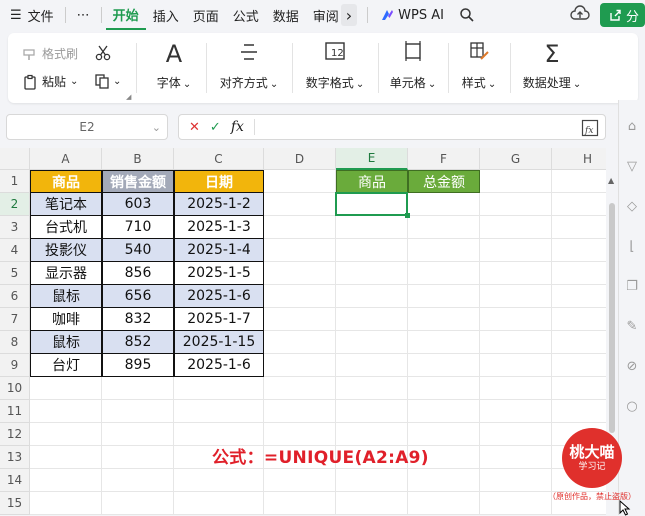  I want to click on date-header-cell: 日期, so click(219, 181).